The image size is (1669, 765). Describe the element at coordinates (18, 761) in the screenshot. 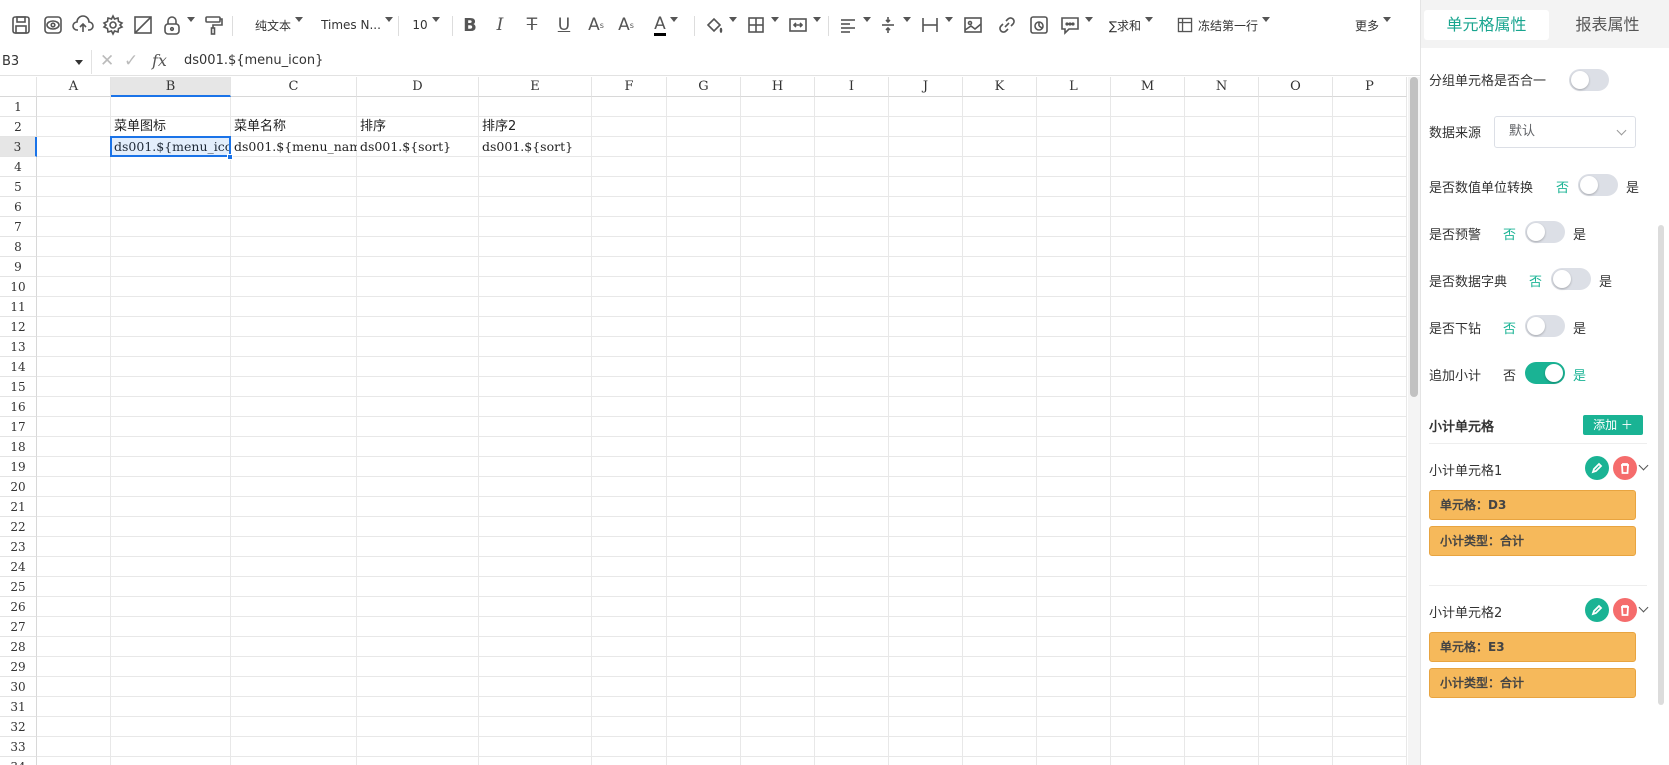

I see `row-header: 34` at that location.